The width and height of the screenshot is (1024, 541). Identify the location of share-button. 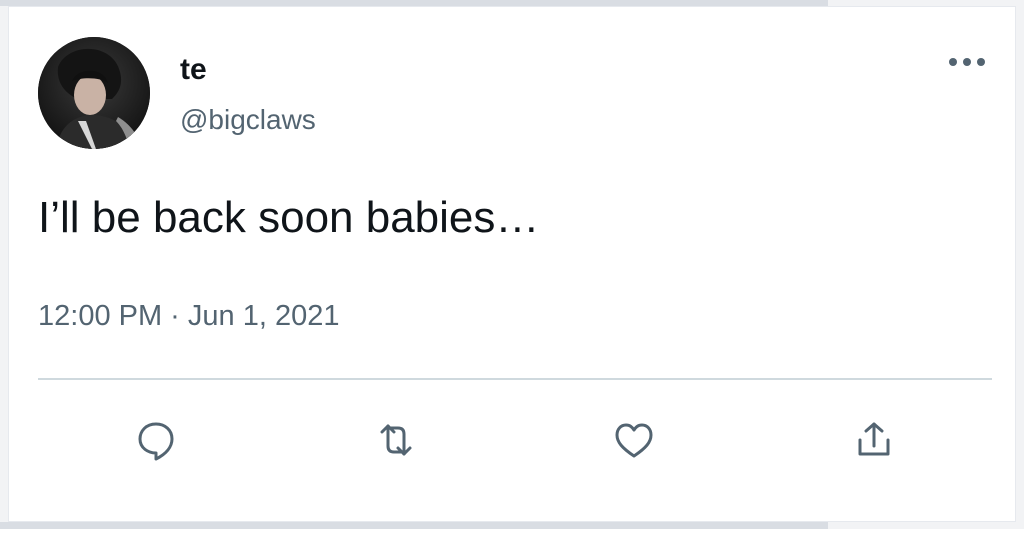
(874, 440).